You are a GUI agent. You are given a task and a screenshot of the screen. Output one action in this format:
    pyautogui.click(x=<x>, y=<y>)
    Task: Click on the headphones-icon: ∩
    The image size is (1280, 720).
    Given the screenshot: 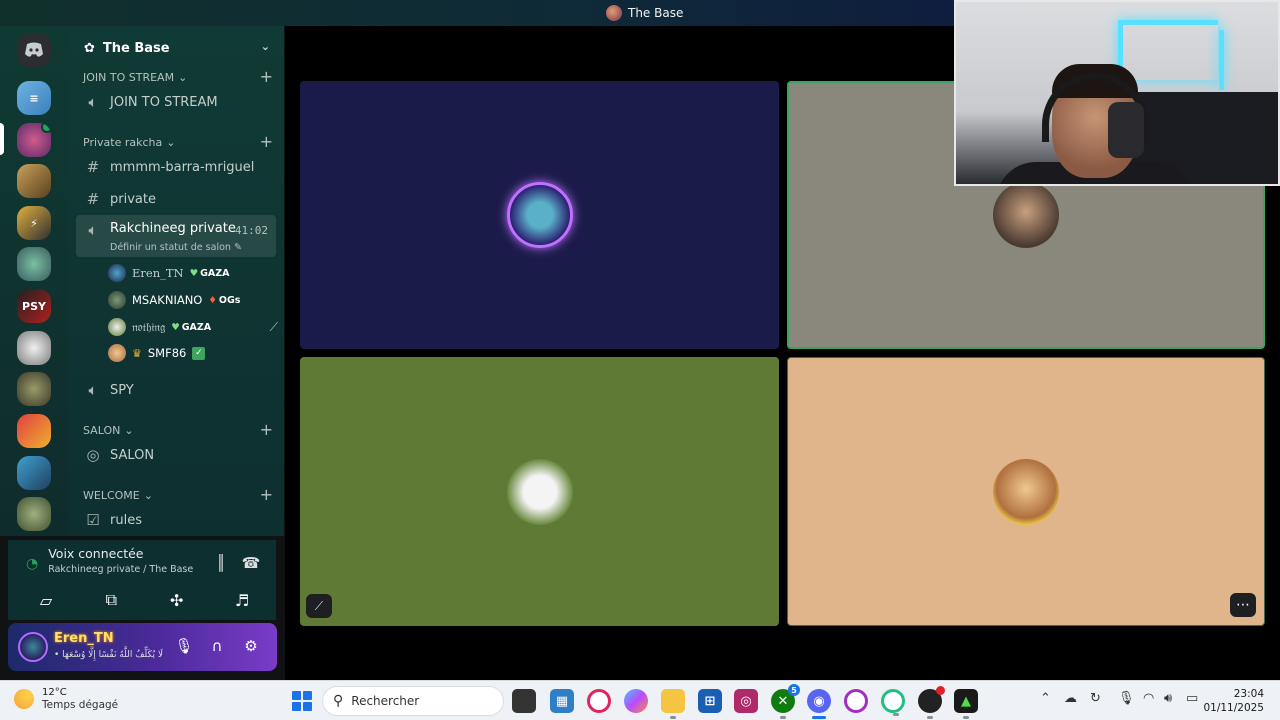 What is the action you would take?
    pyautogui.click(x=217, y=648)
    